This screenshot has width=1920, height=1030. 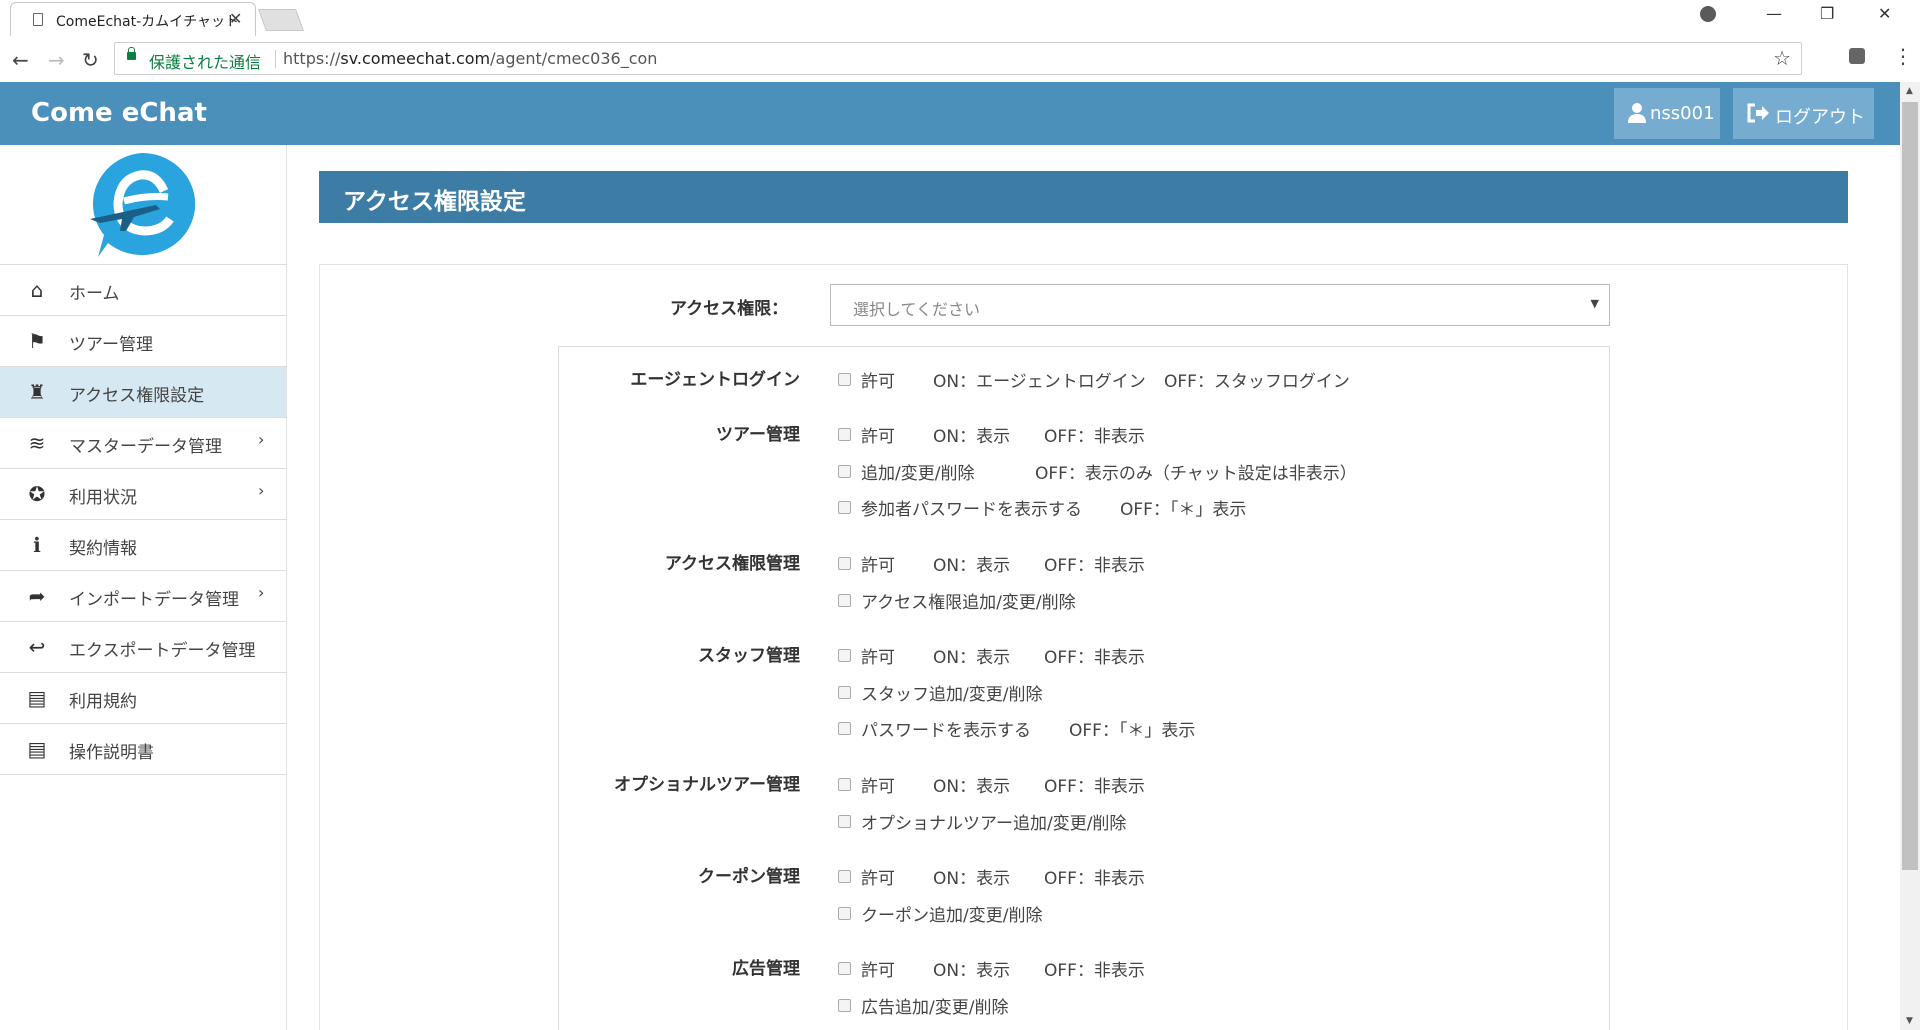 What do you see at coordinates (143, 646) in the screenshot?
I see `sidebar-item: ↩ エクスポートデータ管理` at bounding box center [143, 646].